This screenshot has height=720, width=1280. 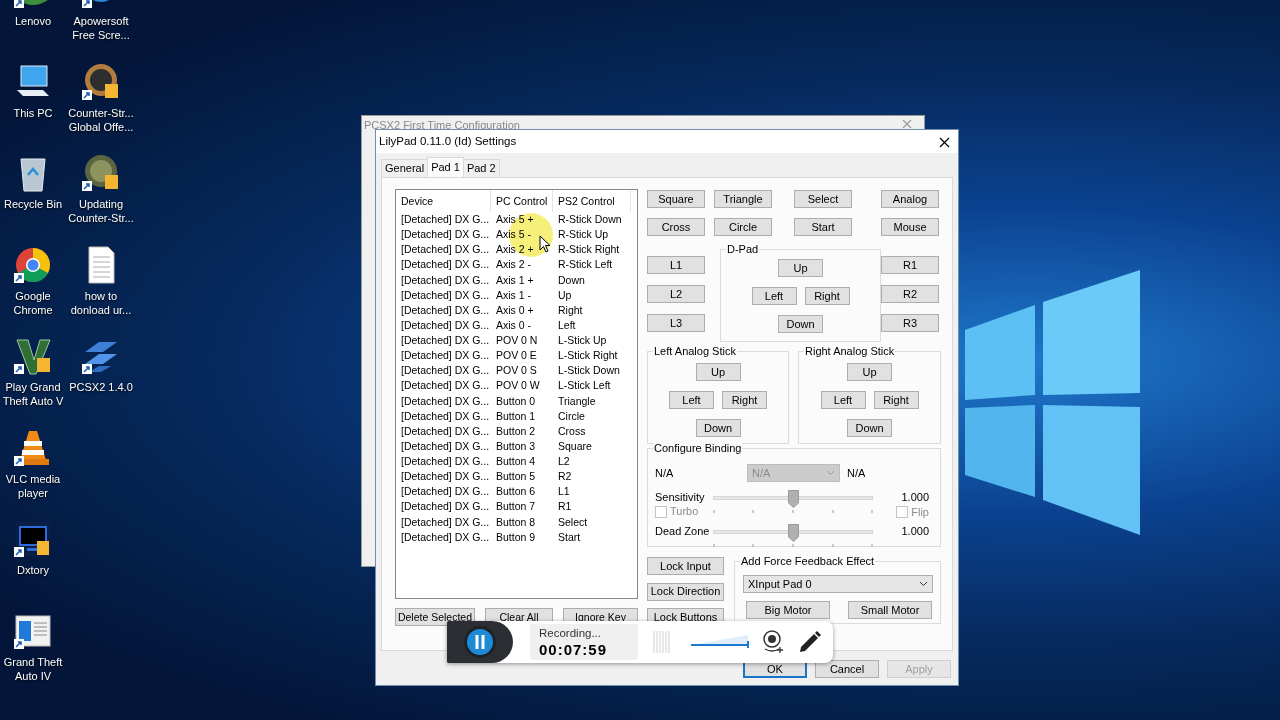 I want to click on desktop-shortcut: Play Grand Theft Auto V, so click(x=33, y=378).